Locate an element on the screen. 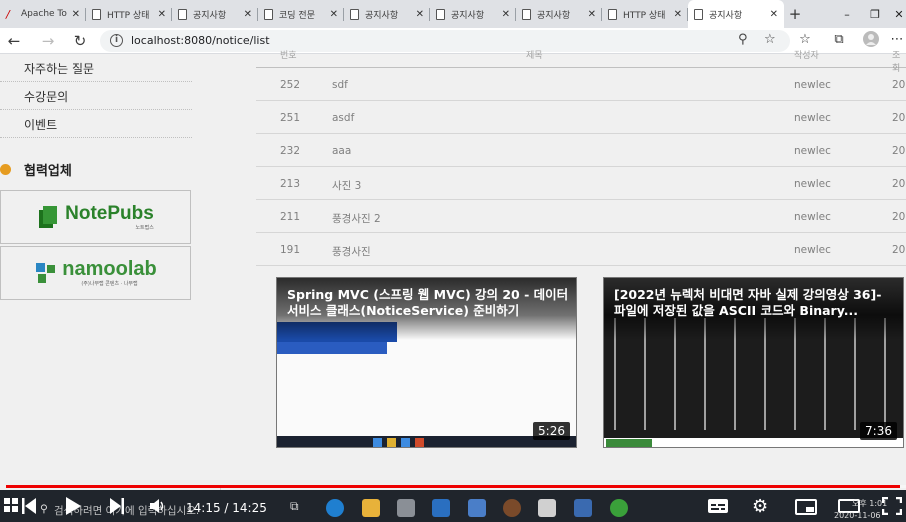  store-icon is located at coordinates (406, 508).